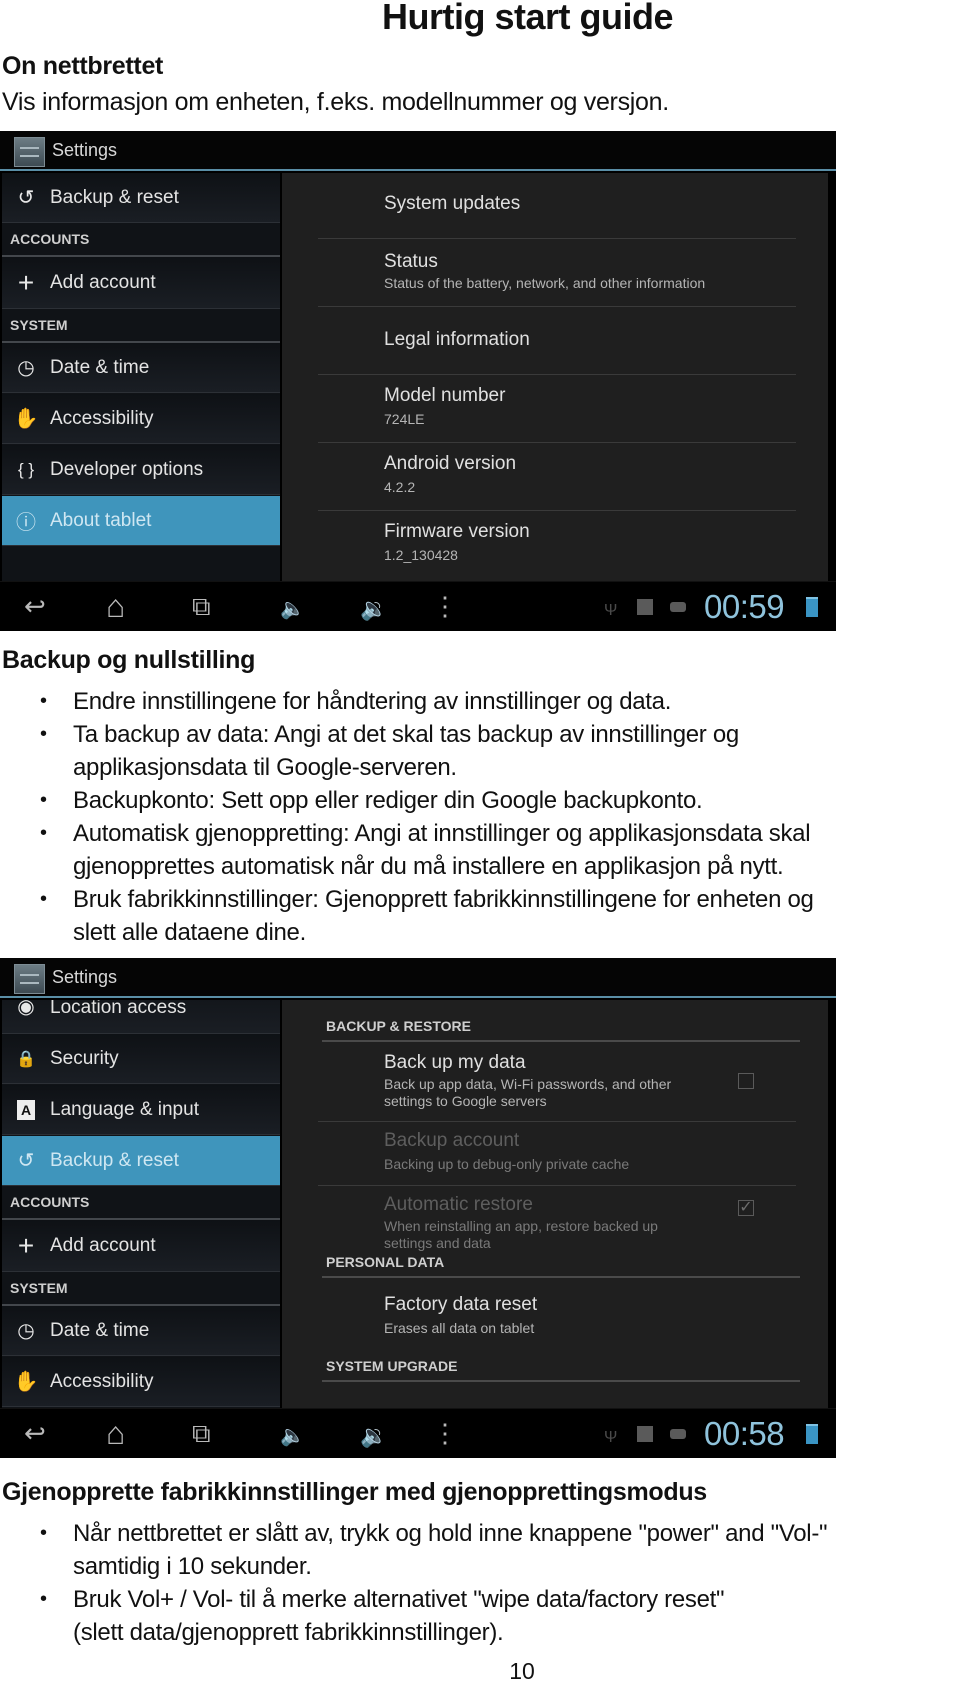  I want to click on sidebar-item-label: Location access, so click(118, 1009).